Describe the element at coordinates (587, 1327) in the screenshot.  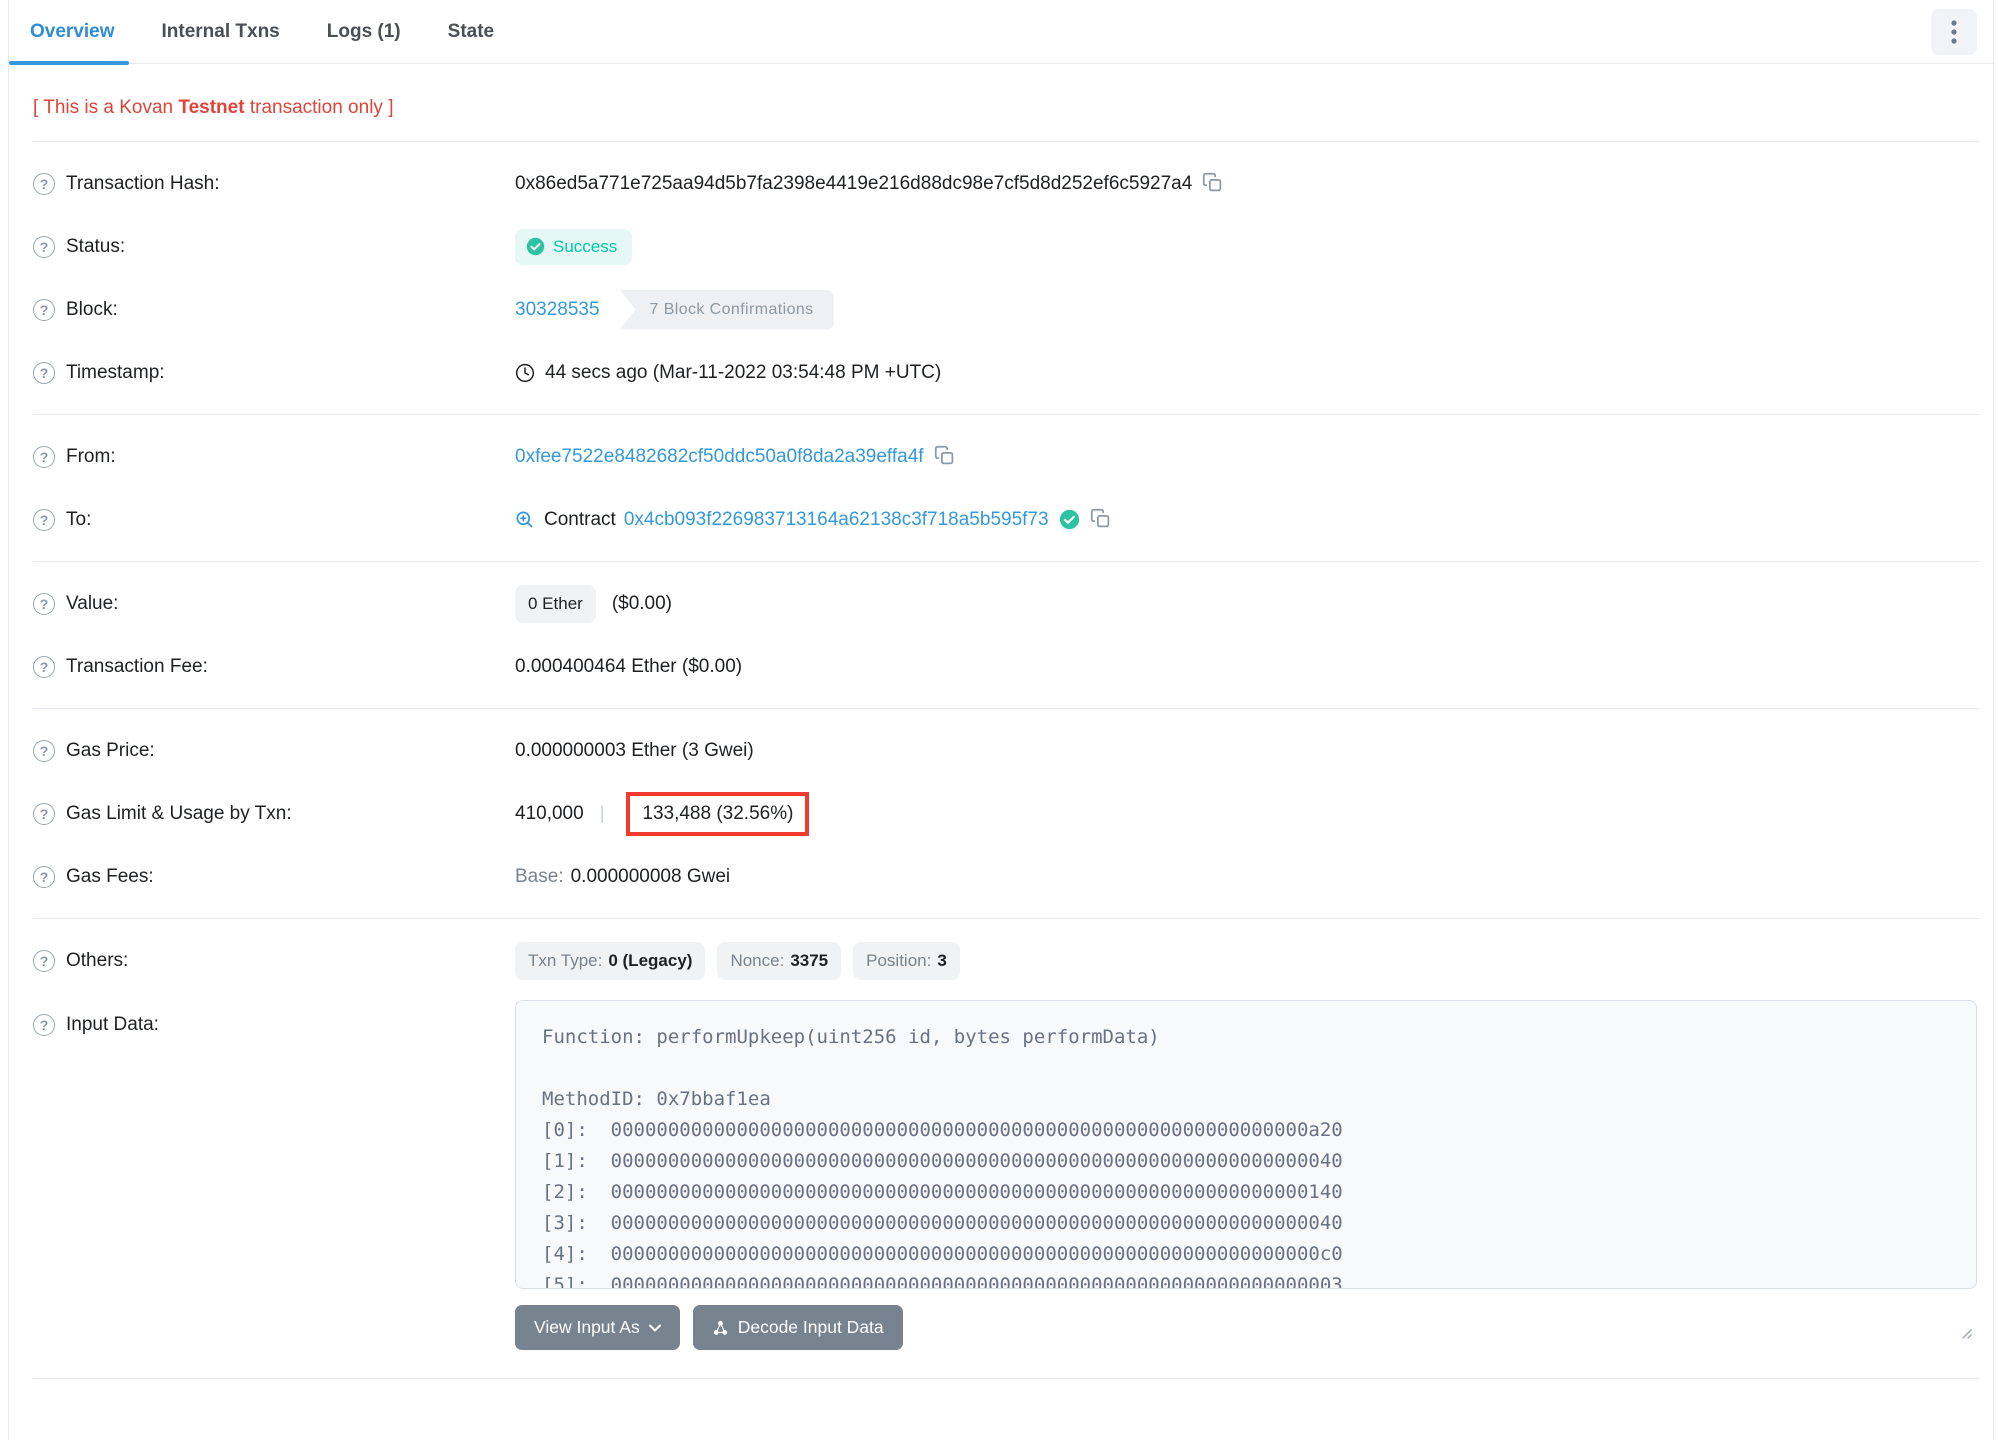
I see `view-input-as-label: View Input As` at that location.